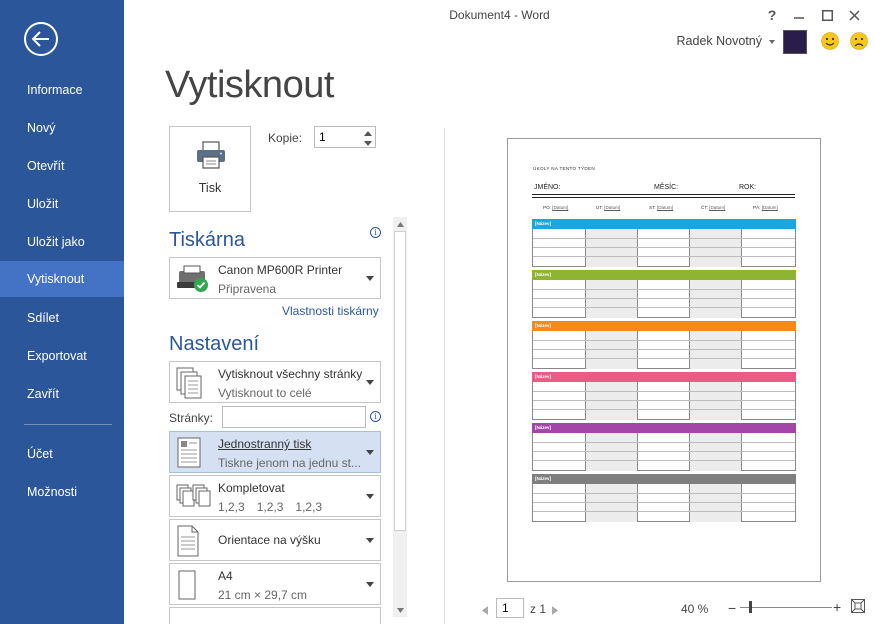 This screenshot has width=875, height=624. I want to click on minus-icon: −, so click(732, 608).